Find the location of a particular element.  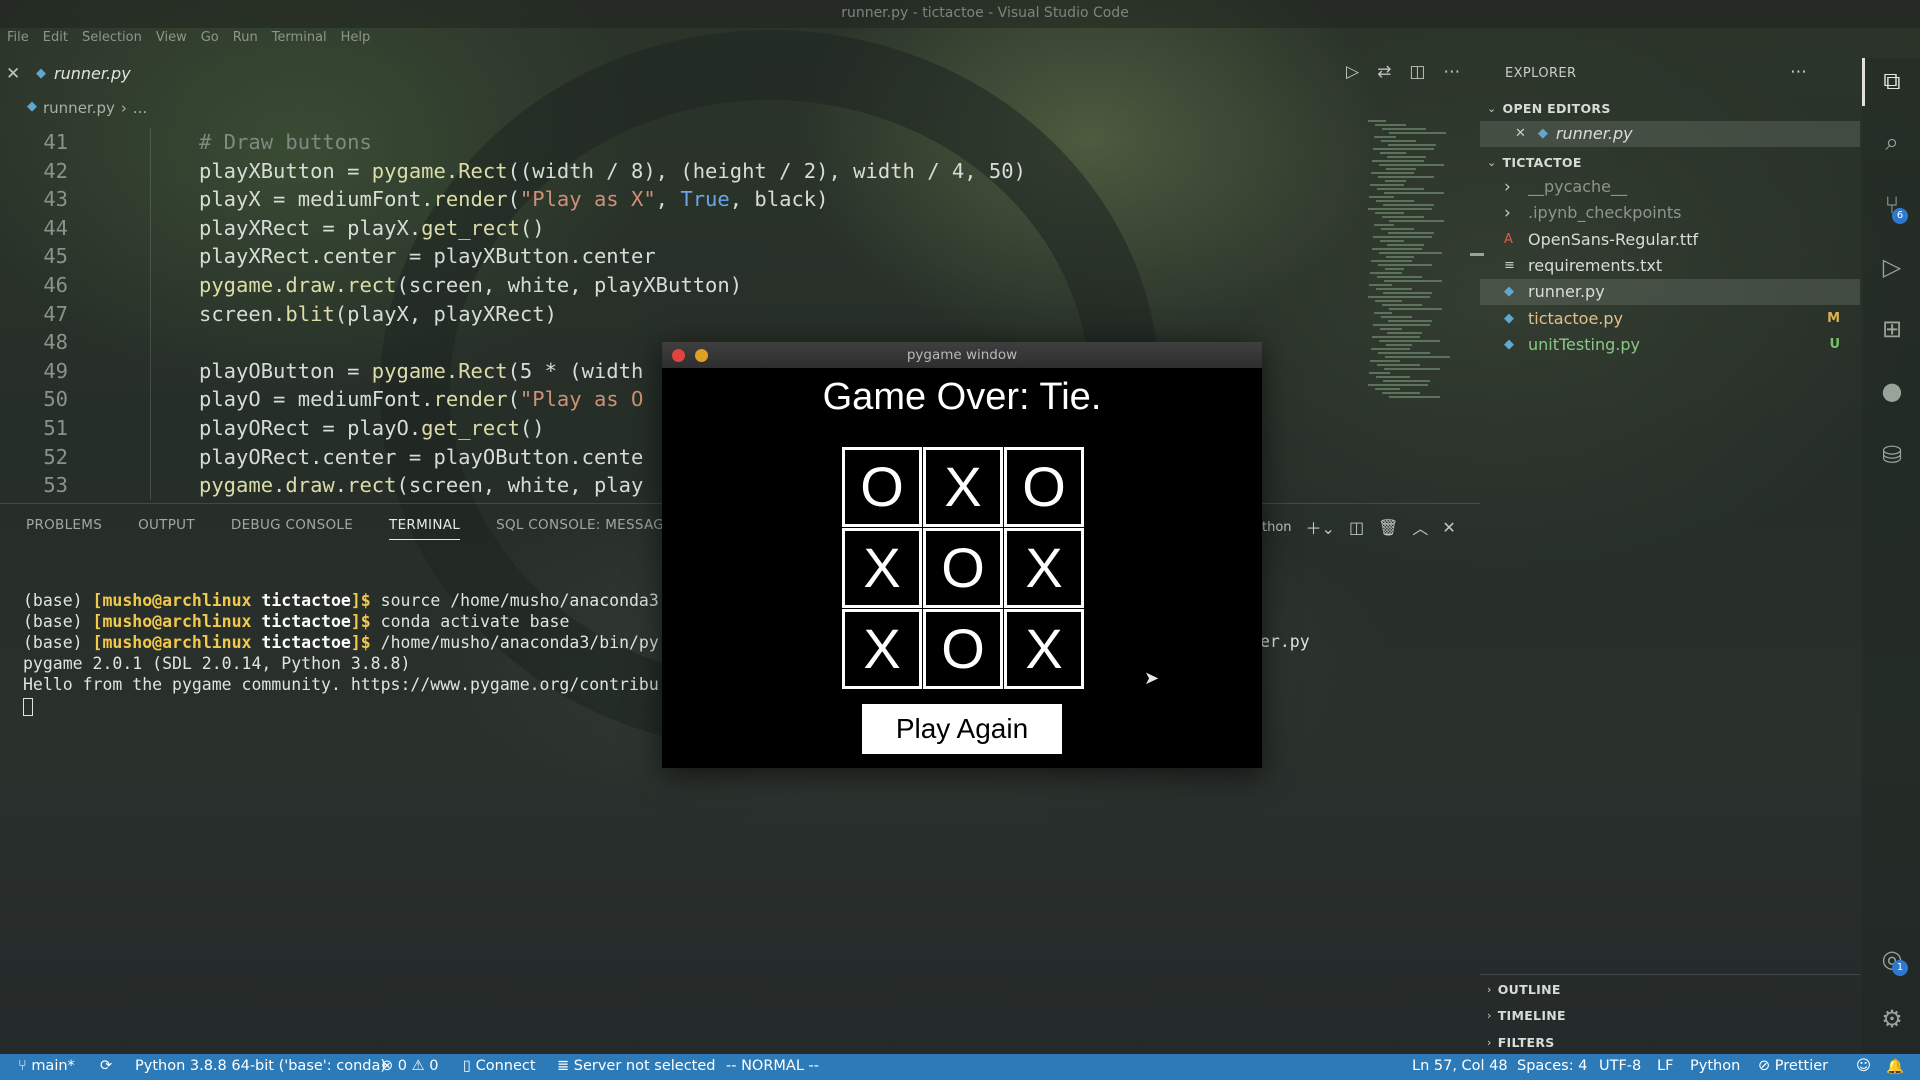

chevron-up-icon: ︿ is located at coordinates (1420, 527).